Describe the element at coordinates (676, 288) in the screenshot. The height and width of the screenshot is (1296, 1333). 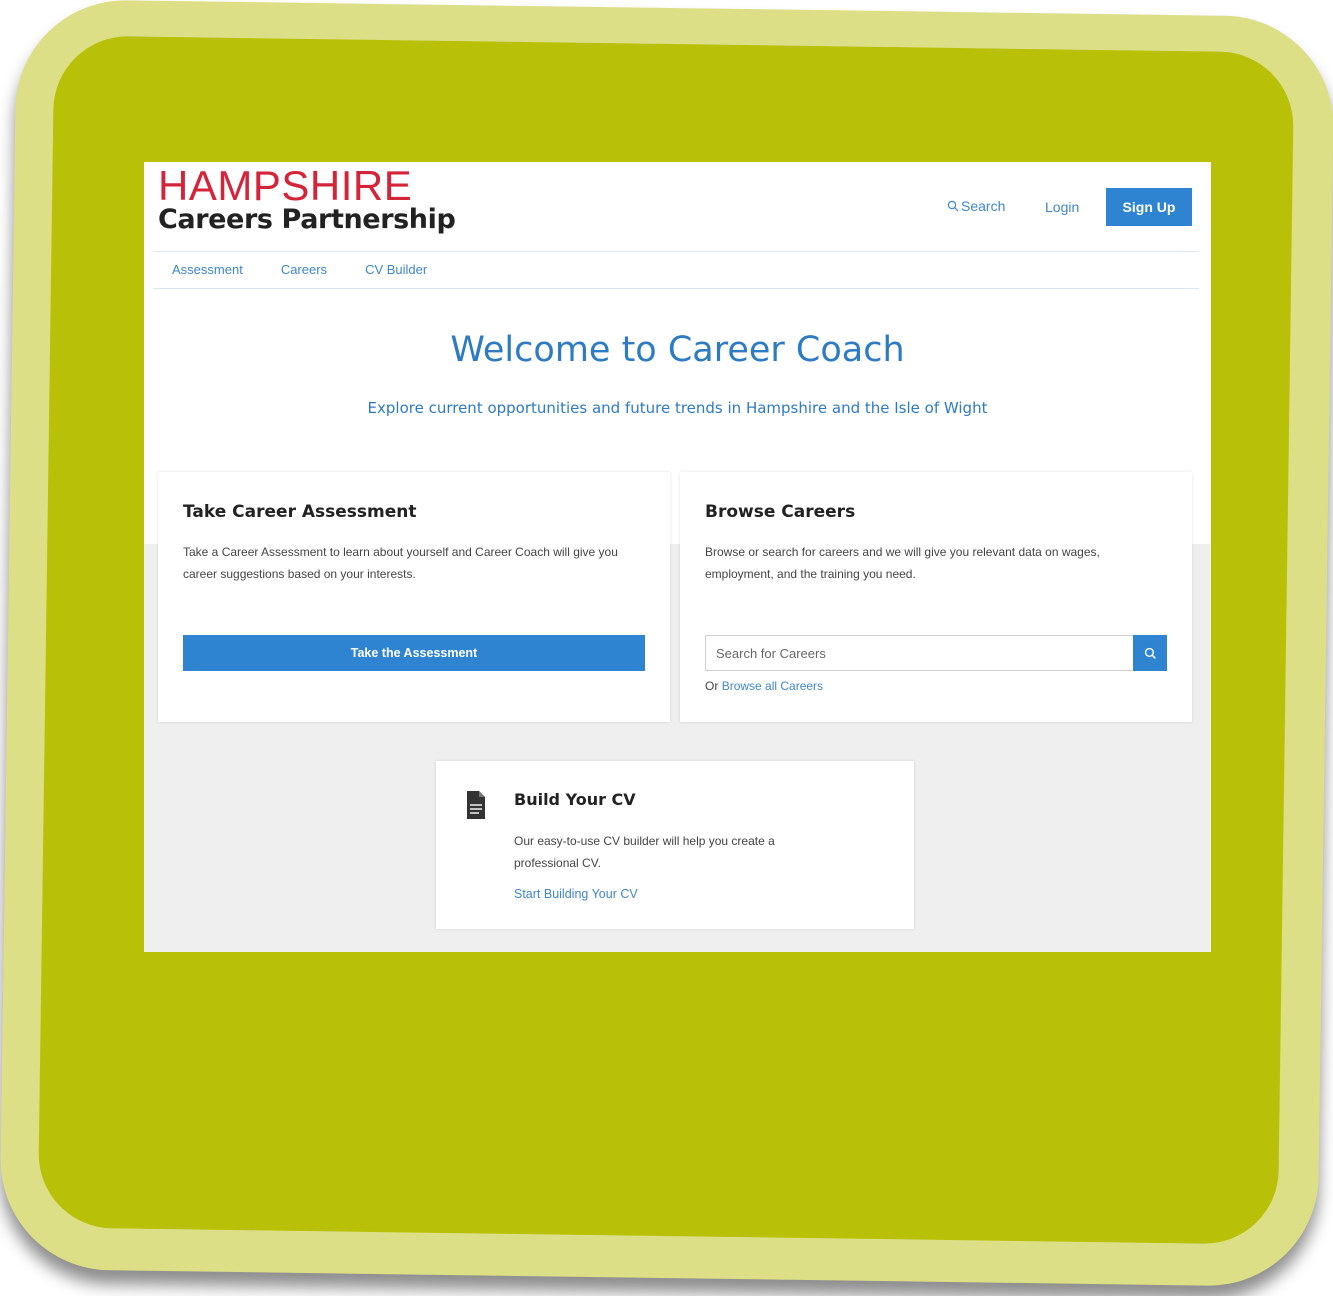
I see `nav-divider` at that location.